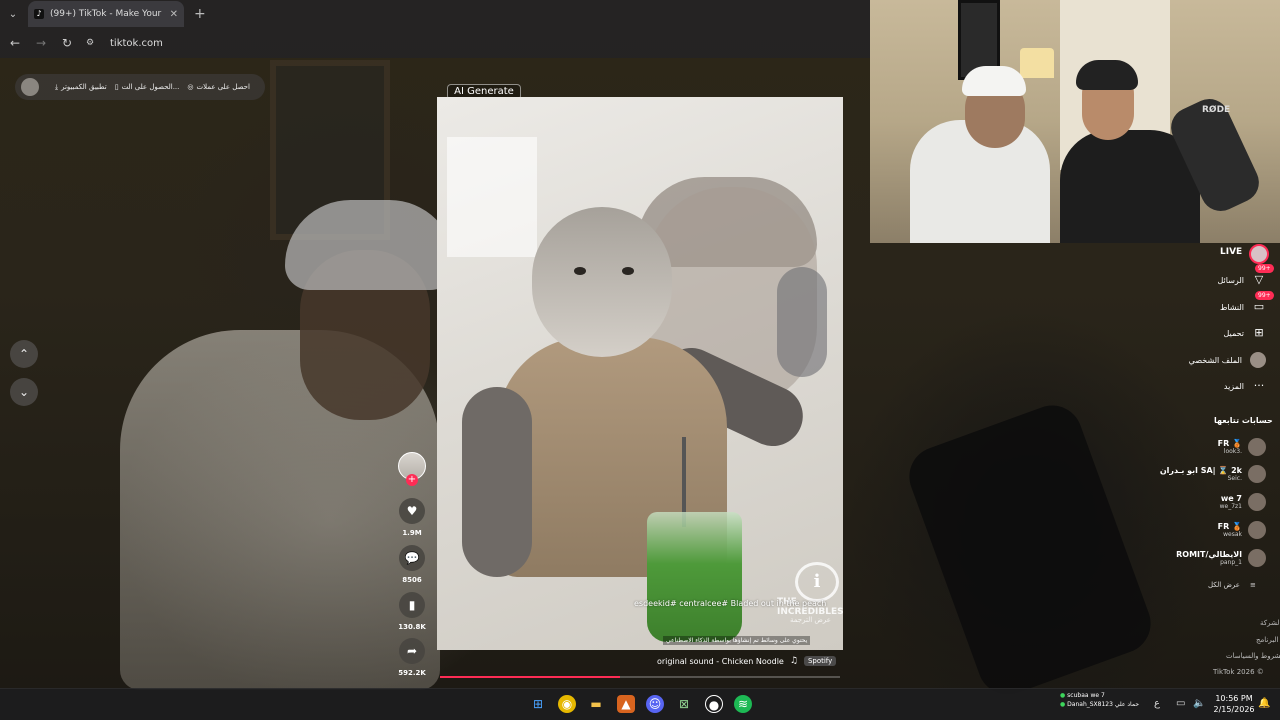 Image resolution: width=1280 pixels, height=720 pixels. I want to click on footer-company-link: الشركة, so click(1270, 623).